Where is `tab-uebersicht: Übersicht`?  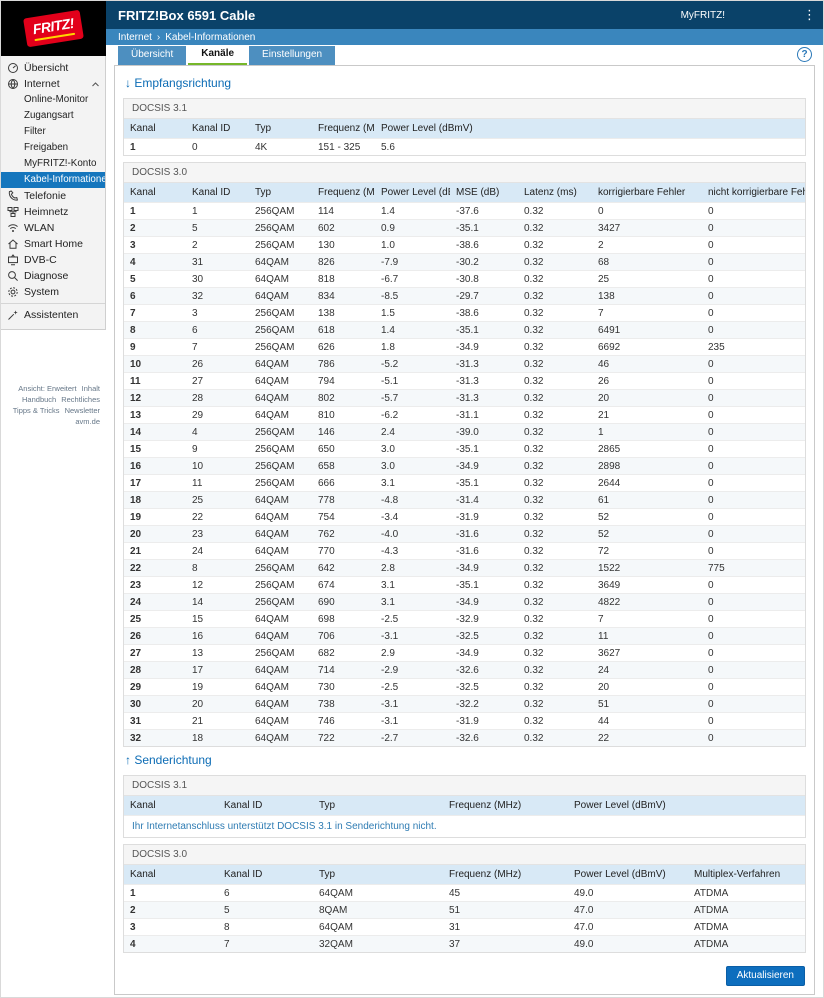 tab-uebersicht: Übersicht is located at coordinates (152, 55).